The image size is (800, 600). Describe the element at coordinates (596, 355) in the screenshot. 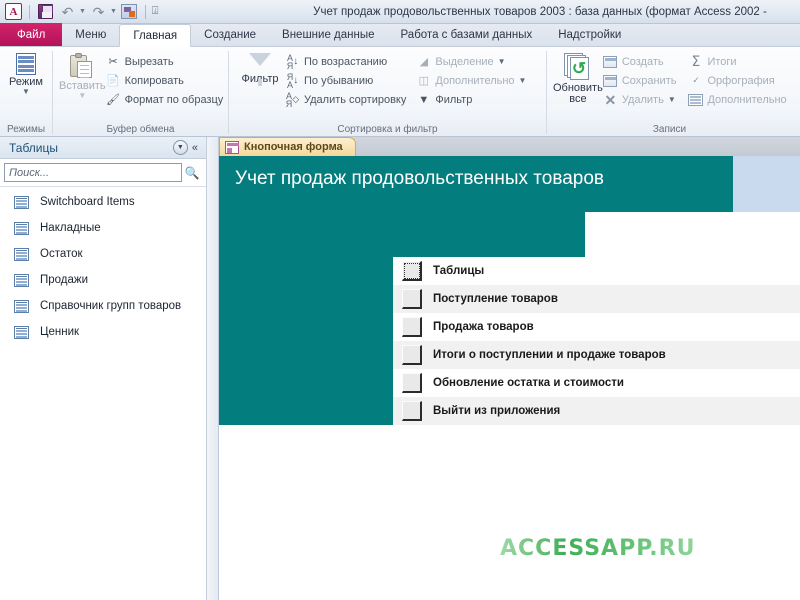

I see `switchboard-item-totals: Итоги о поступлении и продаже товаров` at that location.